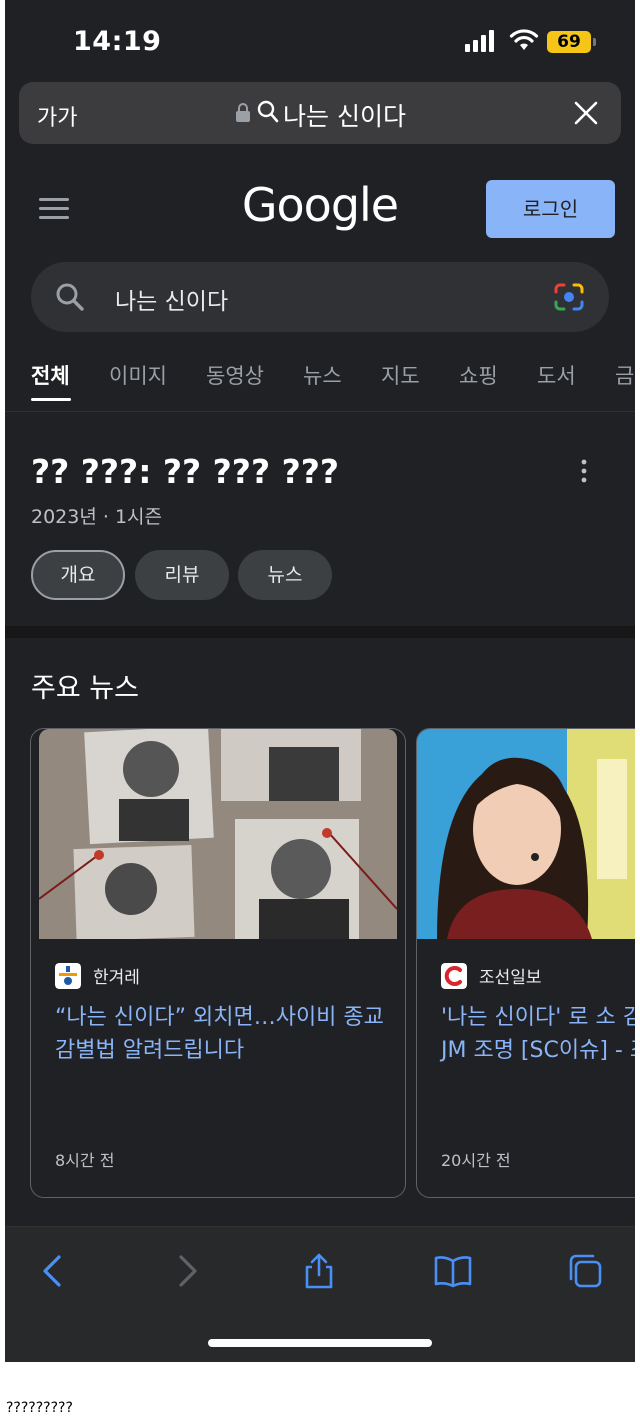  Describe the element at coordinates (187, 1271) in the screenshot. I see `forward-icon` at that location.